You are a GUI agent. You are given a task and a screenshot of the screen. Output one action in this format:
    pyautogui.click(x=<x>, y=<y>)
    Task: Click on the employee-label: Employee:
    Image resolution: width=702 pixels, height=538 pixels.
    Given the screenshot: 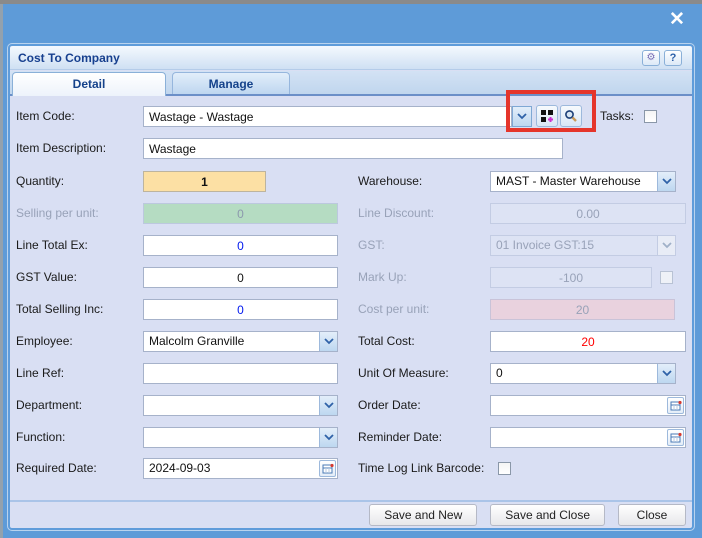 What is the action you would take?
    pyautogui.click(x=44, y=341)
    